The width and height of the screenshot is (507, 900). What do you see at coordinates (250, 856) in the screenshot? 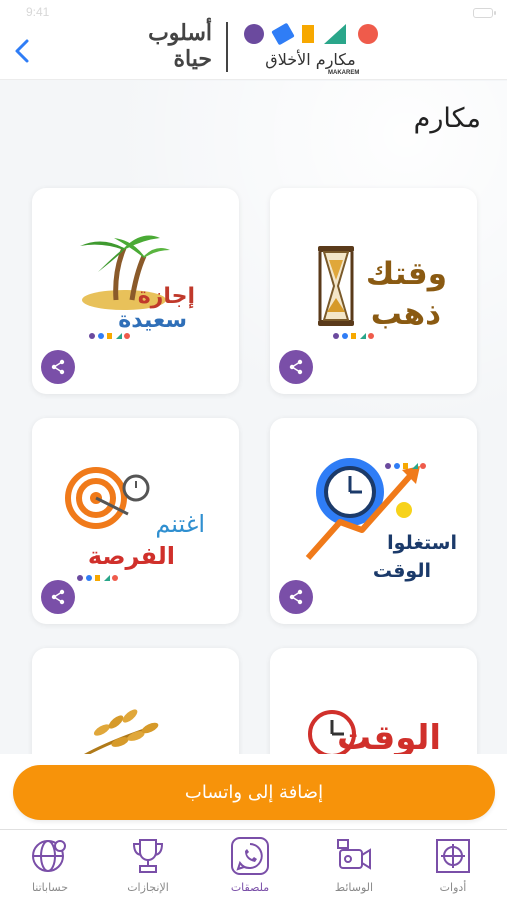
I see `whatsapp-icon` at bounding box center [250, 856].